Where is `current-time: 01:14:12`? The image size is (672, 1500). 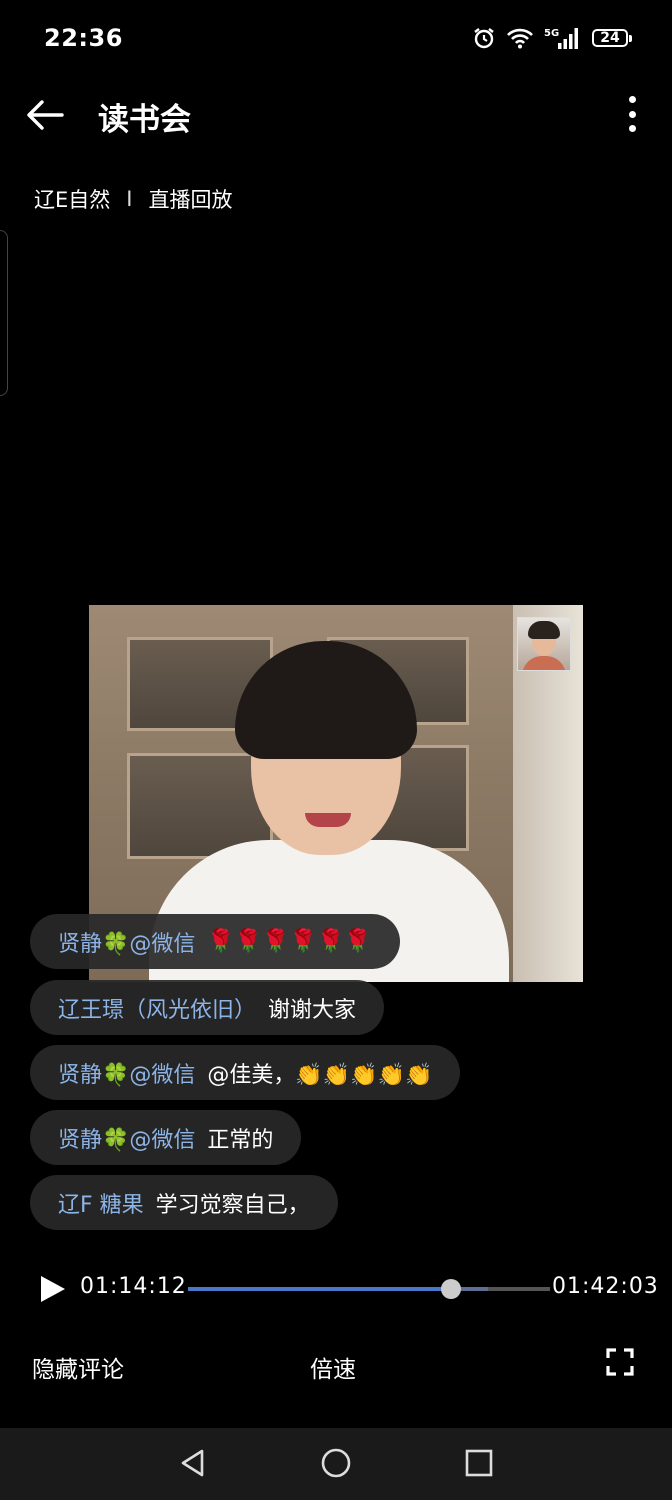 current-time: 01:14:12 is located at coordinates (133, 1286).